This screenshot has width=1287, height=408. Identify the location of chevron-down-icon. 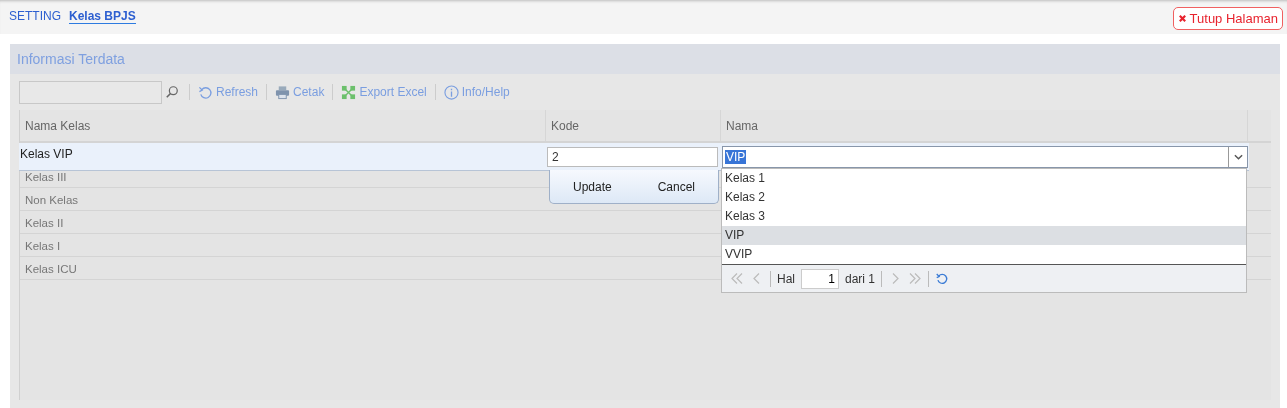
(1238, 156).